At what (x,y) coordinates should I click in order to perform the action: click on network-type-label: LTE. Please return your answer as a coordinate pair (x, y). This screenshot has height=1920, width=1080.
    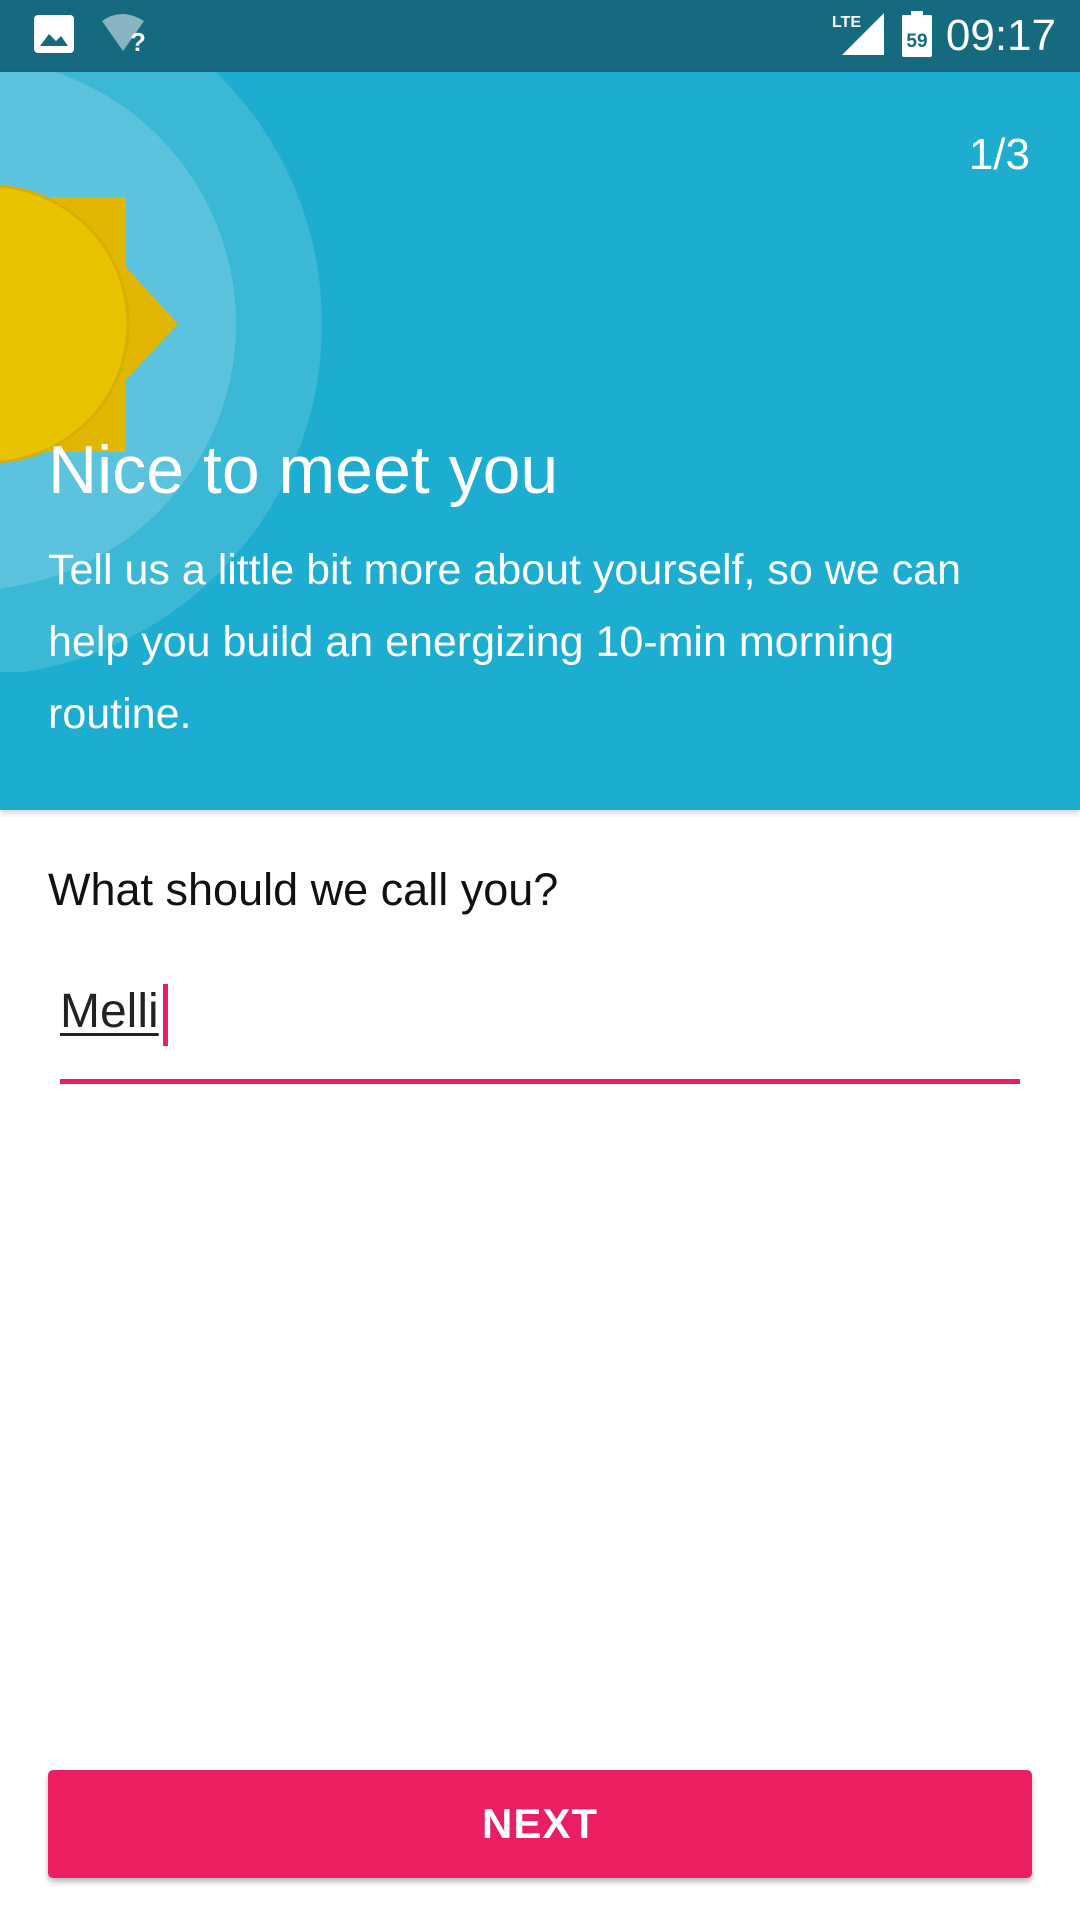
    Looking at the image, I should click on (846, 22).